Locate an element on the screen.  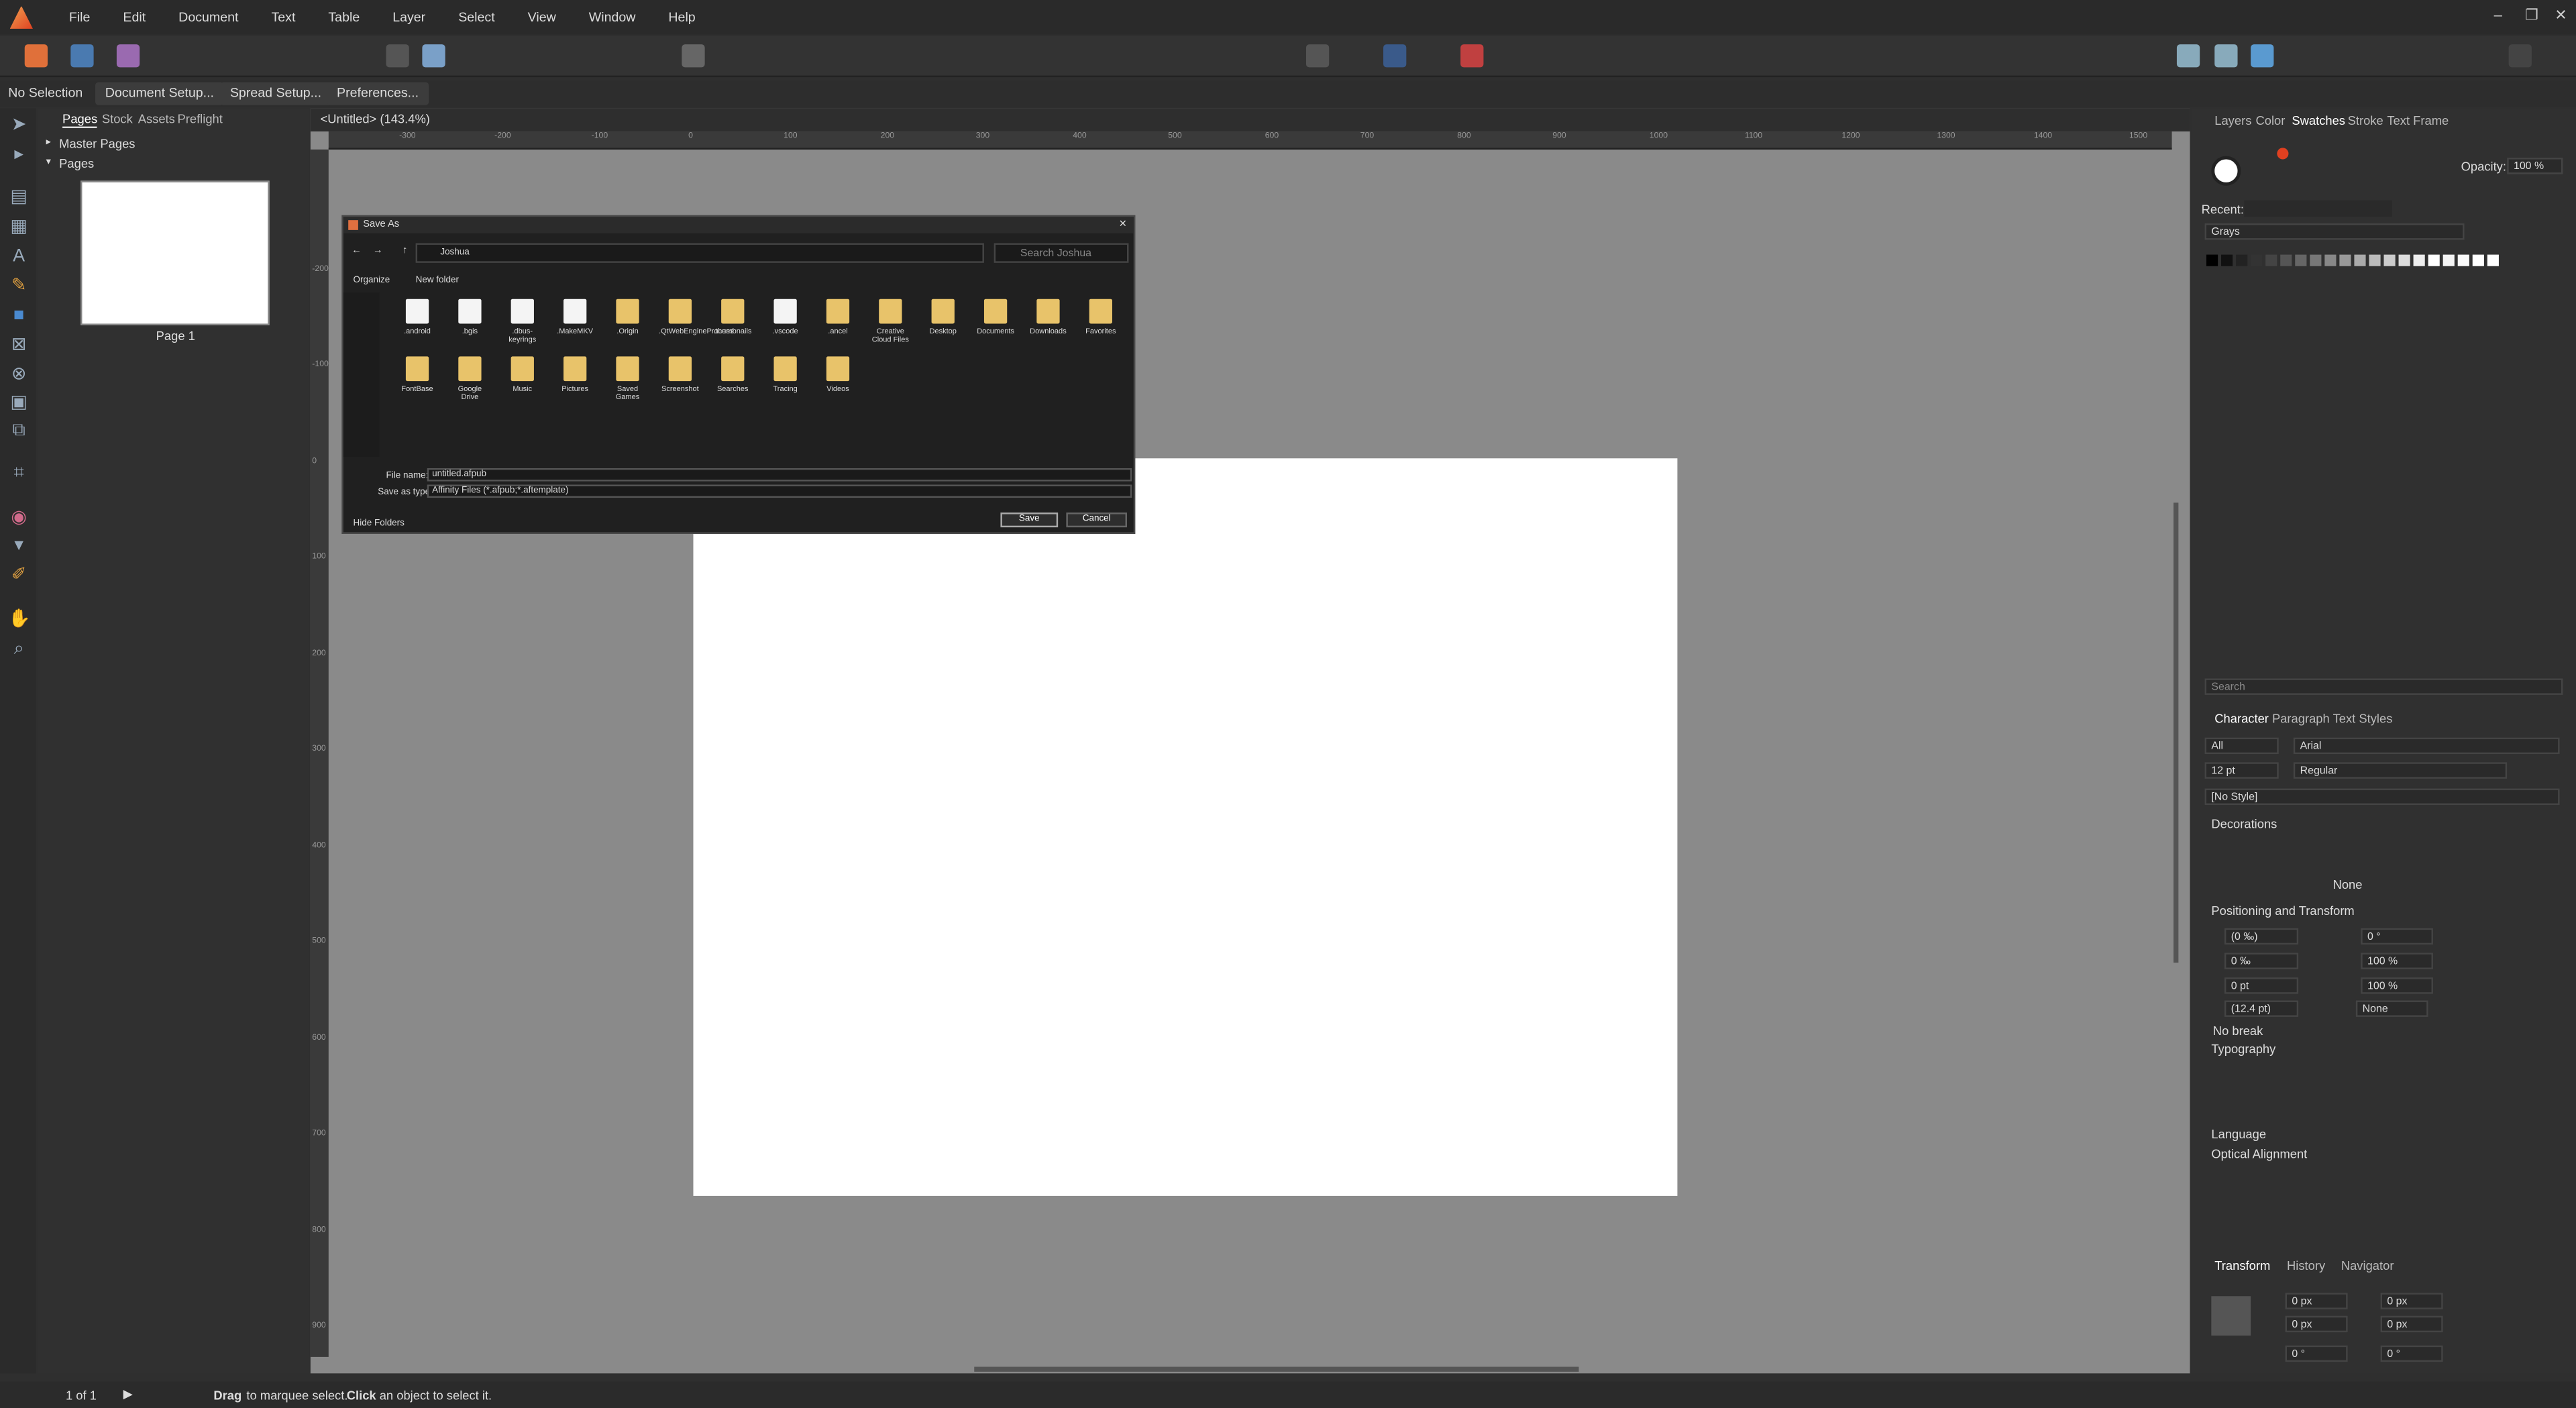
pen-tool-icon: ✎ is located at coordinates (19, 286).